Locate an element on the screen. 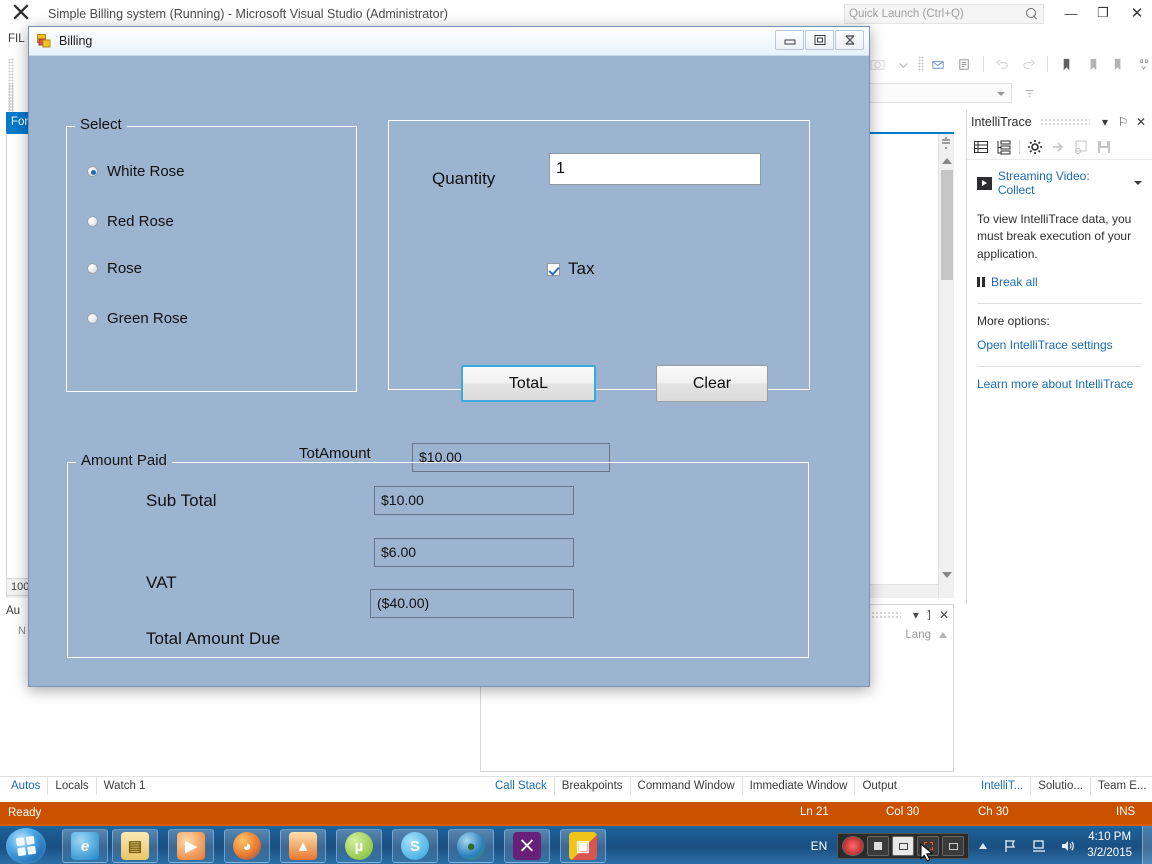  billing-close-button is located at coordinates (849, 40).